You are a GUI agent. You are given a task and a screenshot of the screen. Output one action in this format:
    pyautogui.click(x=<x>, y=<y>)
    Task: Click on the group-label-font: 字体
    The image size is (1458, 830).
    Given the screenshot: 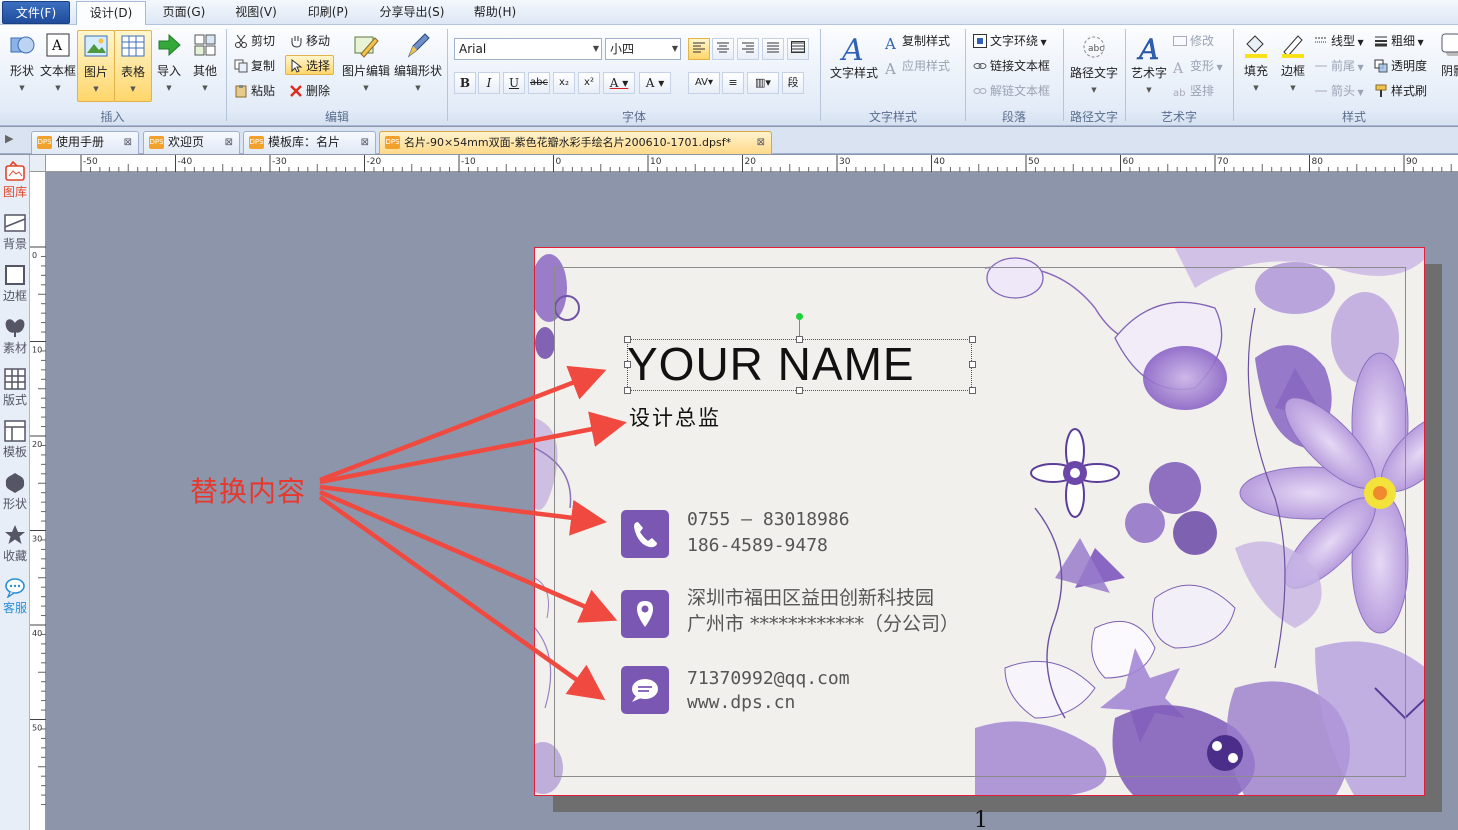 What is the action you would take?
    pyautogui.click(x=633, y=117)
    